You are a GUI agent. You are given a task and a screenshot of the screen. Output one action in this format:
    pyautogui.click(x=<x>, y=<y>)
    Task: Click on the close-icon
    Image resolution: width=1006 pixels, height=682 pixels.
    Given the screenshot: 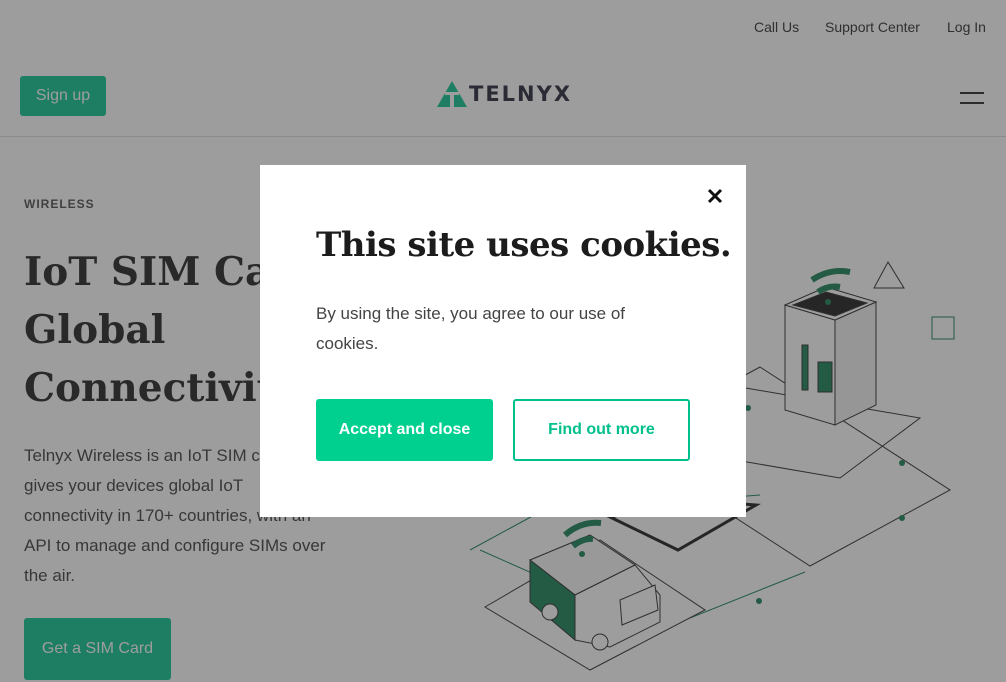 What is the action you would take?
    pyautogui.click(x=715, y=196)
    